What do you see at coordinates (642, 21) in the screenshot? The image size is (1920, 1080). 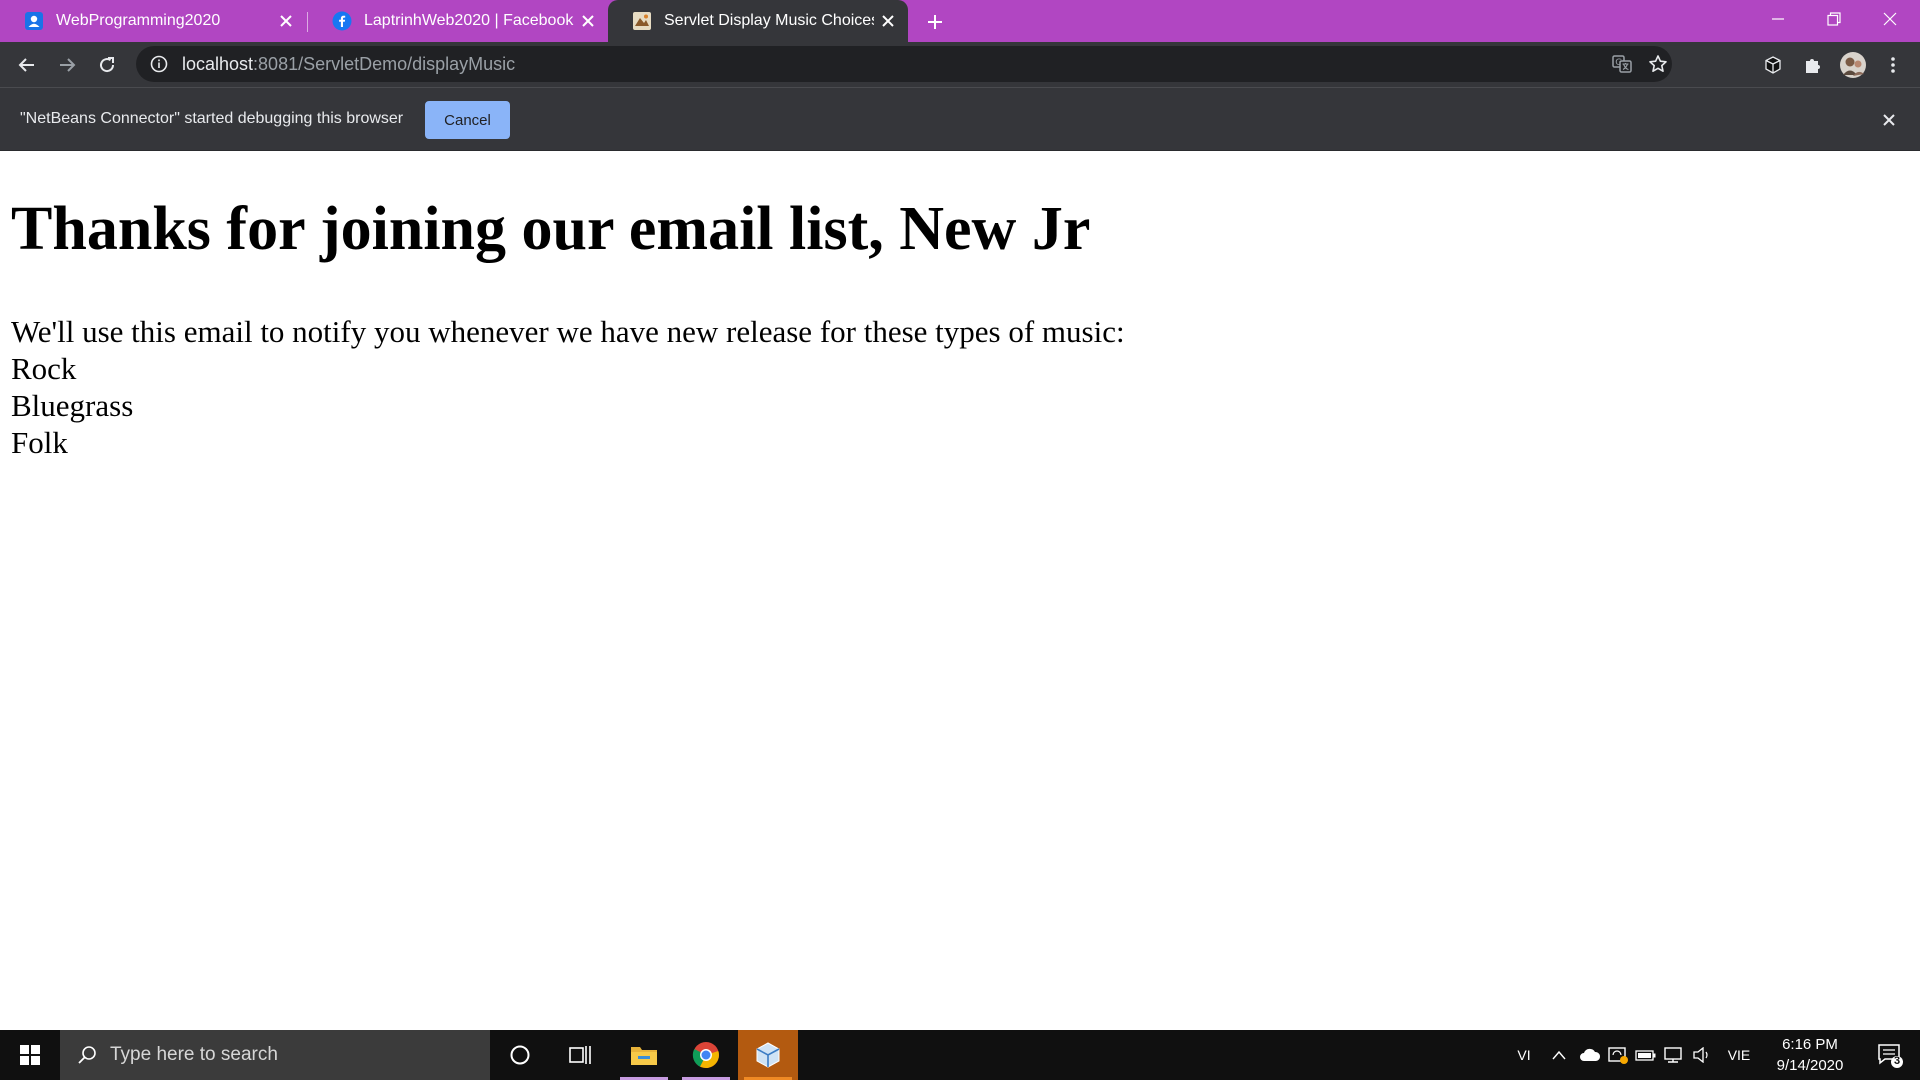 I see `page-icon` at bounding box center [642, 21].